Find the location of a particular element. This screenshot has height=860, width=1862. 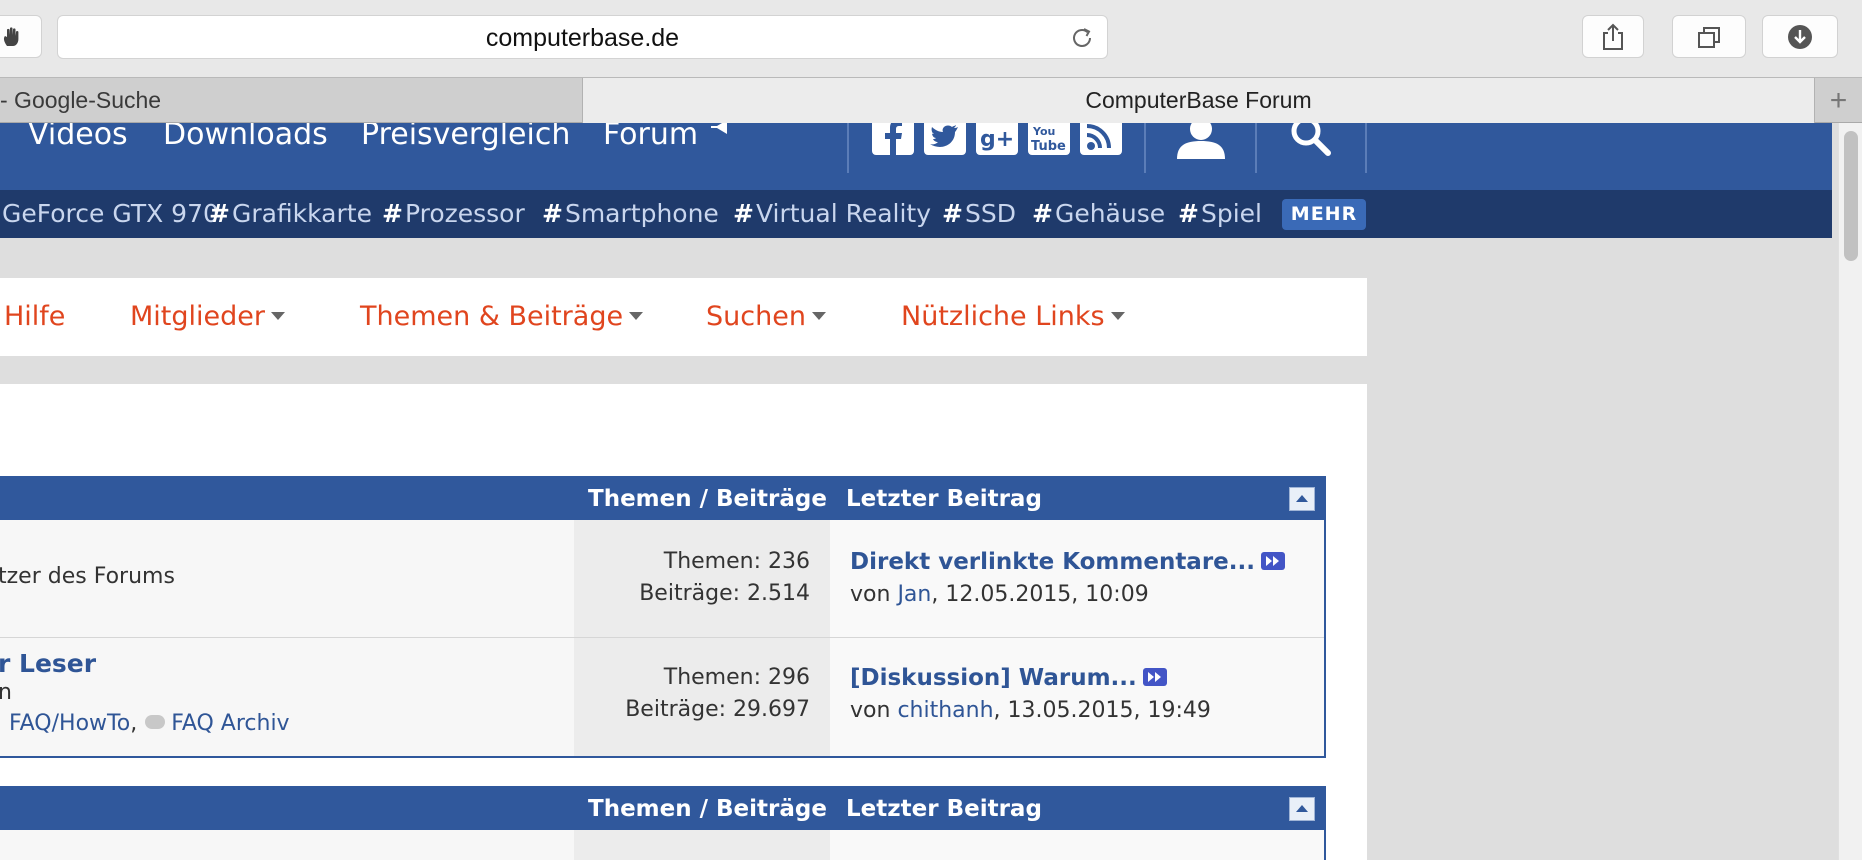

reload-icon is located at coordinates (1082, 40).